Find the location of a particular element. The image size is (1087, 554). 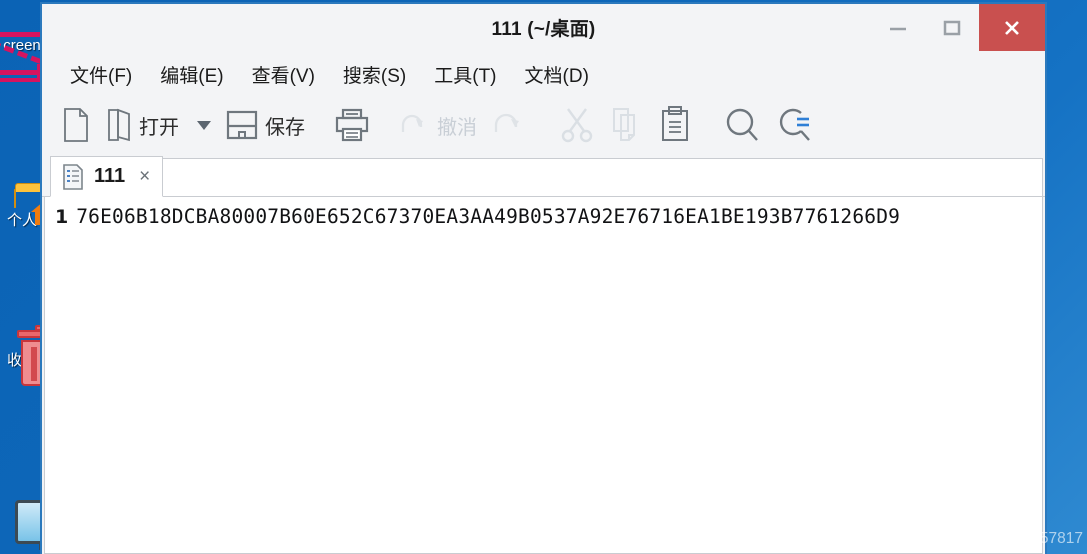

desktop-icon-trash: 收站 is located at coordinates (35, 355).